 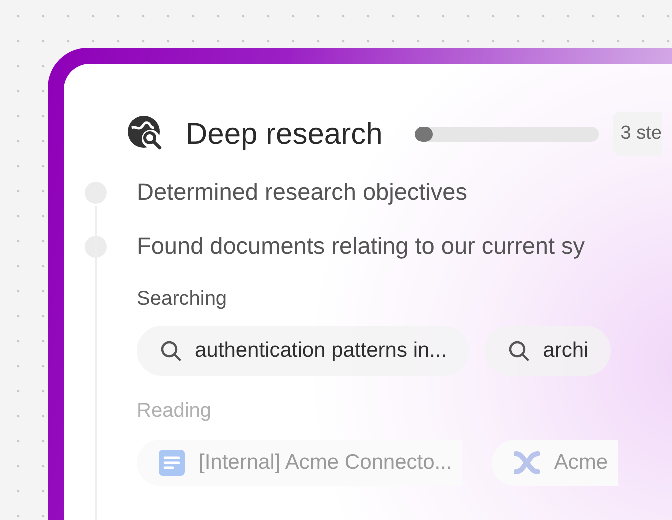 I want to click on step-text: Determined research objectives, so click(x=302, y=193).